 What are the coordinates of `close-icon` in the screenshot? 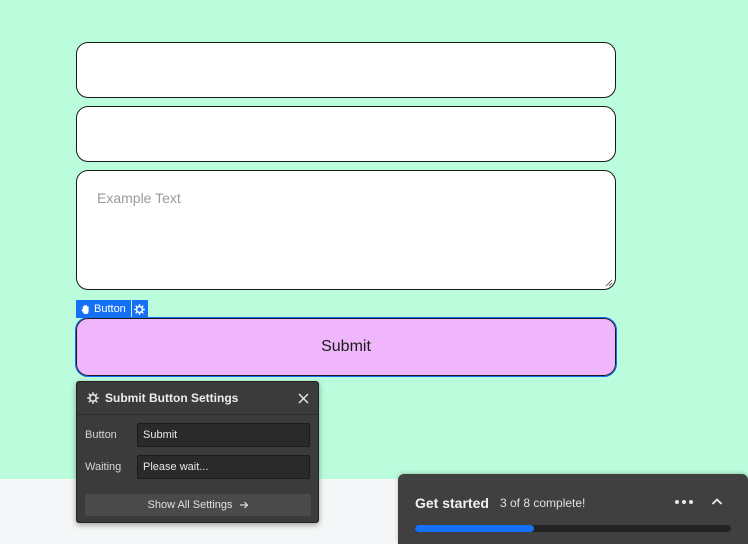 It's located at (303, 398).